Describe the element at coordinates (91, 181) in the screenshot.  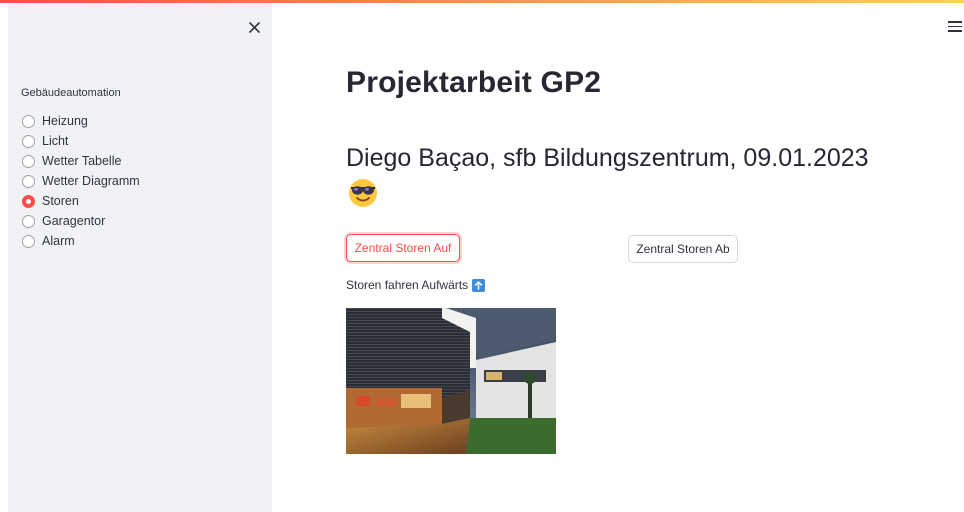
I see `radio-option-label: Wetter Diagramm` at that location.